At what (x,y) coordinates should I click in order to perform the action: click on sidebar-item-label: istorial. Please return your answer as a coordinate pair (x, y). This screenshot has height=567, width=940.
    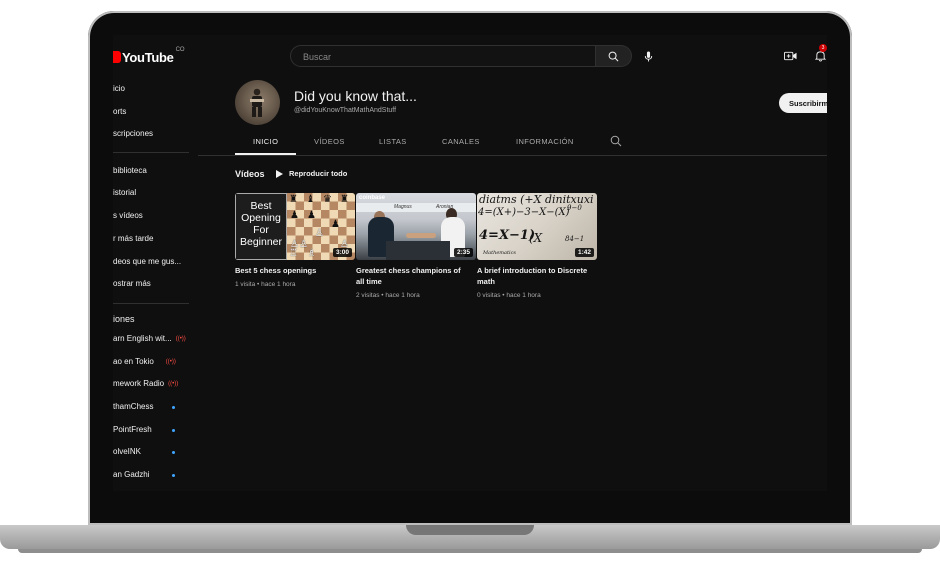
    Looking at the image, I should click on (125, 192).